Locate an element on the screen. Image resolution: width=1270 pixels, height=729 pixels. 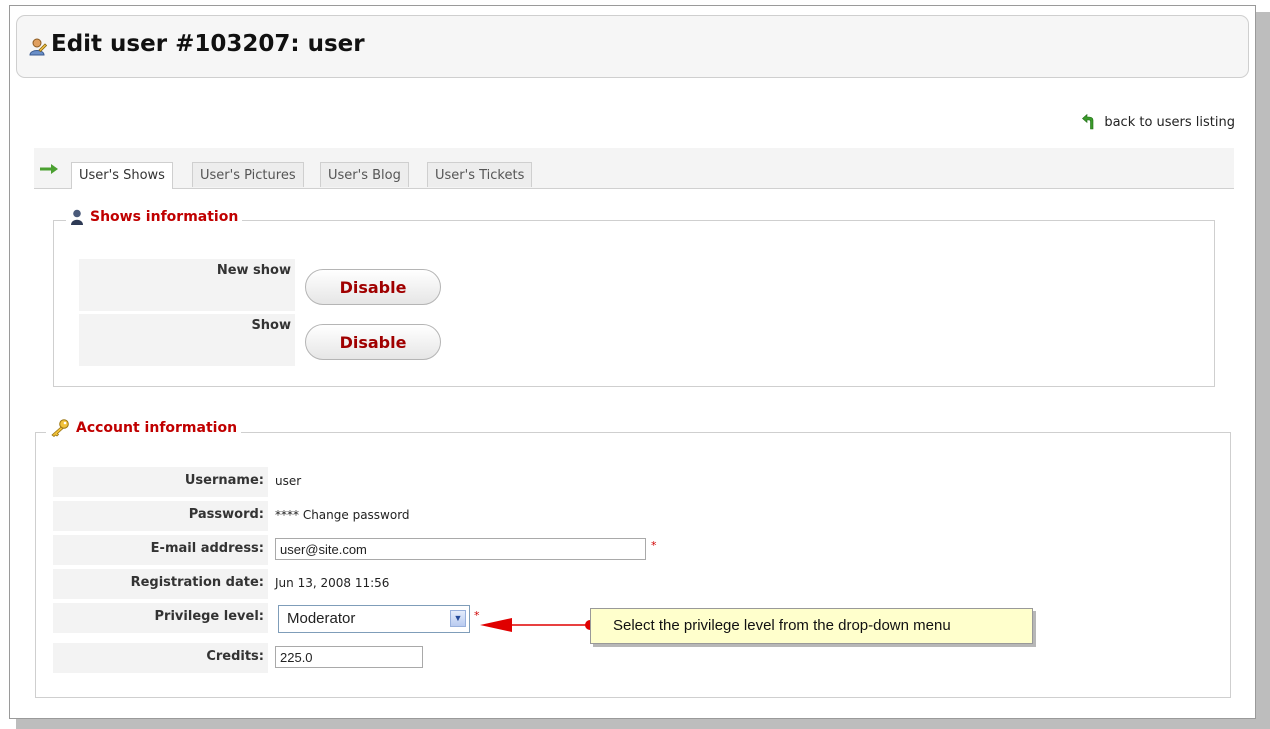
privilege-level-label: Privilege level: is located at coordinates (160, 618).